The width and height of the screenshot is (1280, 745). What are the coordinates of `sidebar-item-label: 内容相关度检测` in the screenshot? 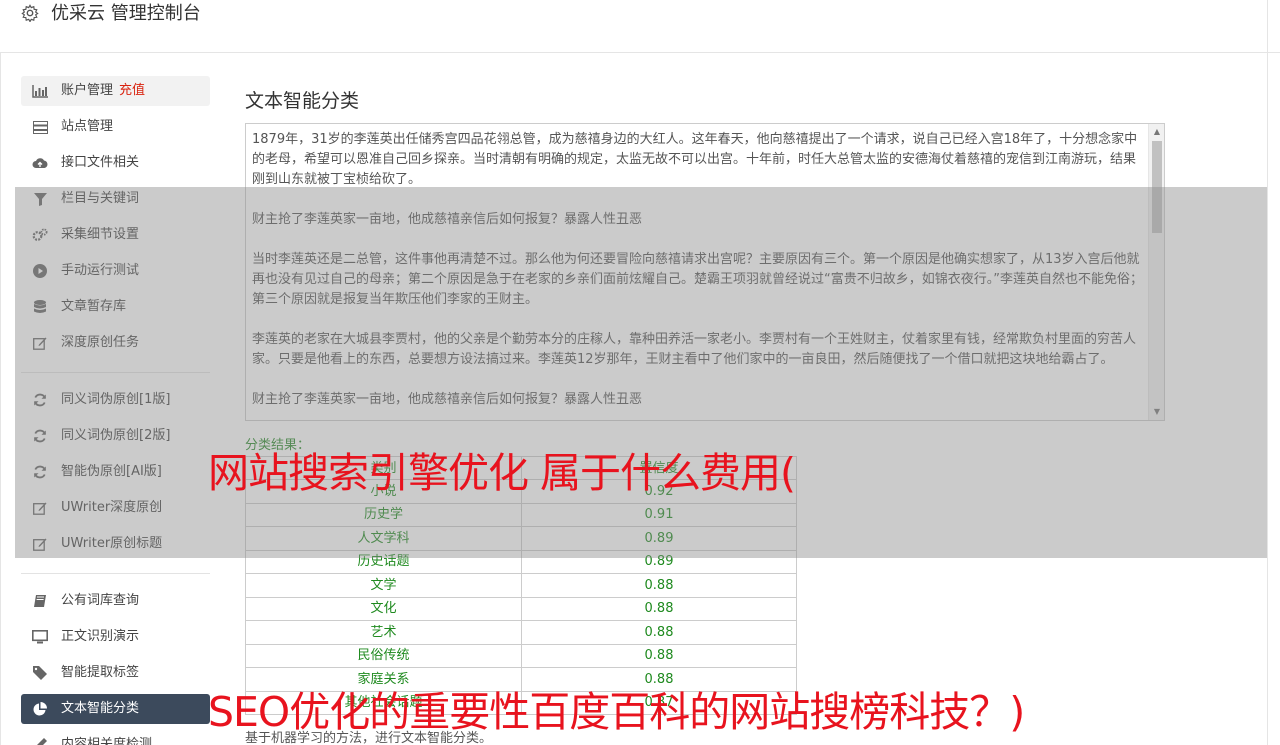 It's located at (107, 741).